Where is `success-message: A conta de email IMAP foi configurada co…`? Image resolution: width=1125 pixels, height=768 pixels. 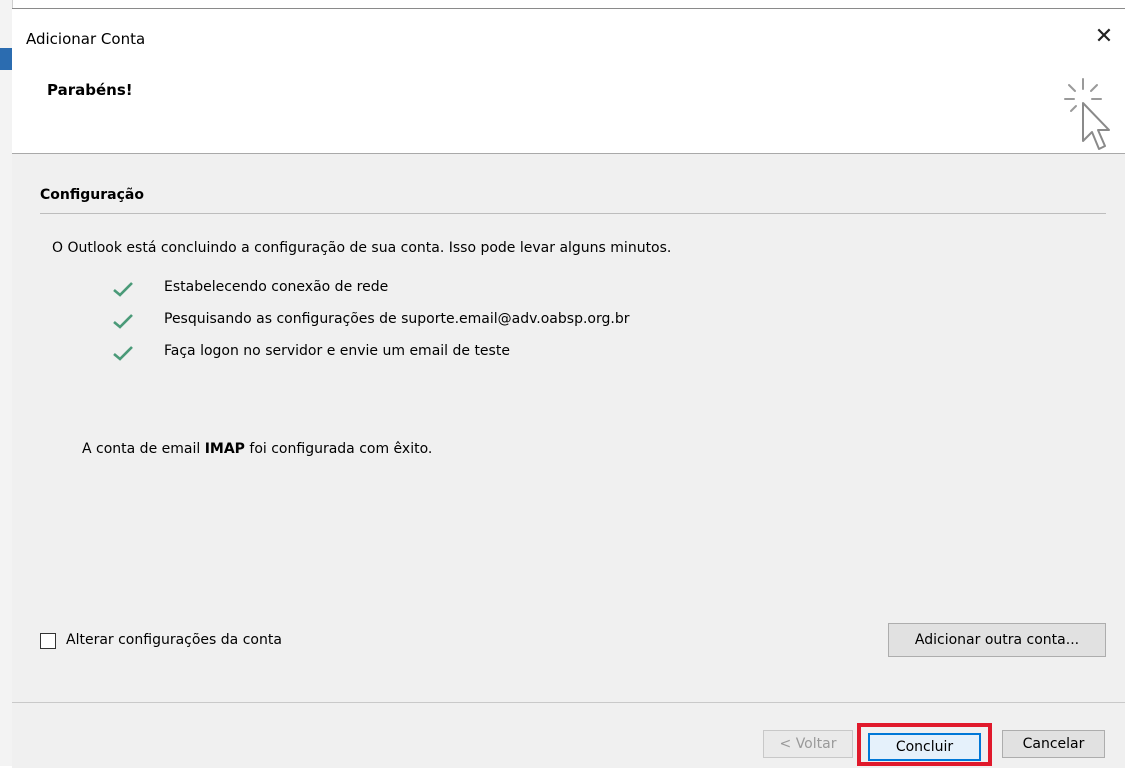
success-message: A conta de email IMAP foi configurada co… is located at coordinates (257, 449).